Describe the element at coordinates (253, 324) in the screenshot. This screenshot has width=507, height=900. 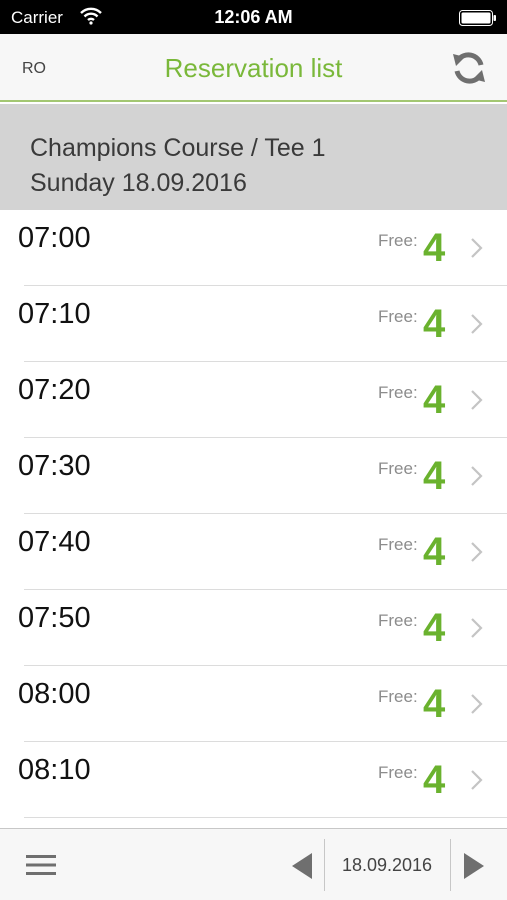
I see `tee-time-row: 07:10 Free: 4` at that location.